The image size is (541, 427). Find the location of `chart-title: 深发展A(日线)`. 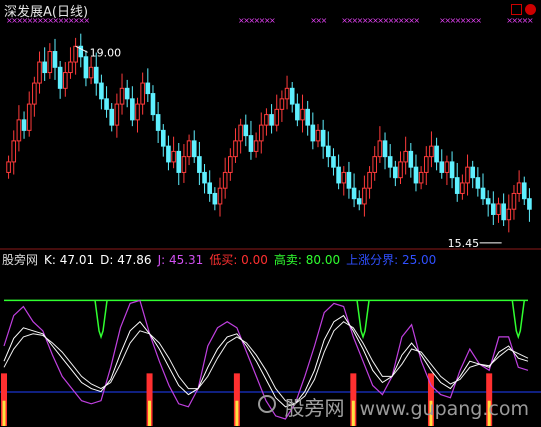

chart-title: 深发展A(日线) is located at coordinates (46, 10).